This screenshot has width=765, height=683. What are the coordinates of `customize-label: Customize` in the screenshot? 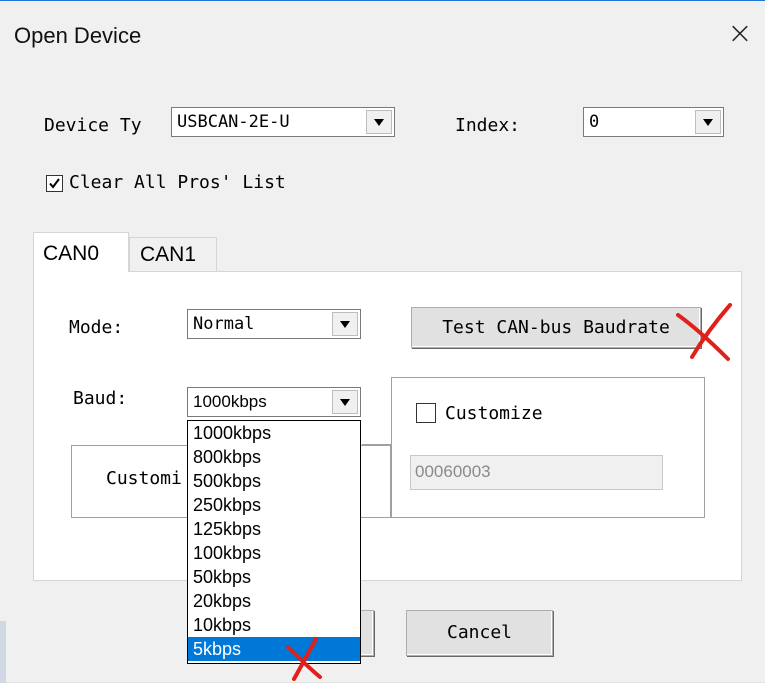 It's located at (494, 413).